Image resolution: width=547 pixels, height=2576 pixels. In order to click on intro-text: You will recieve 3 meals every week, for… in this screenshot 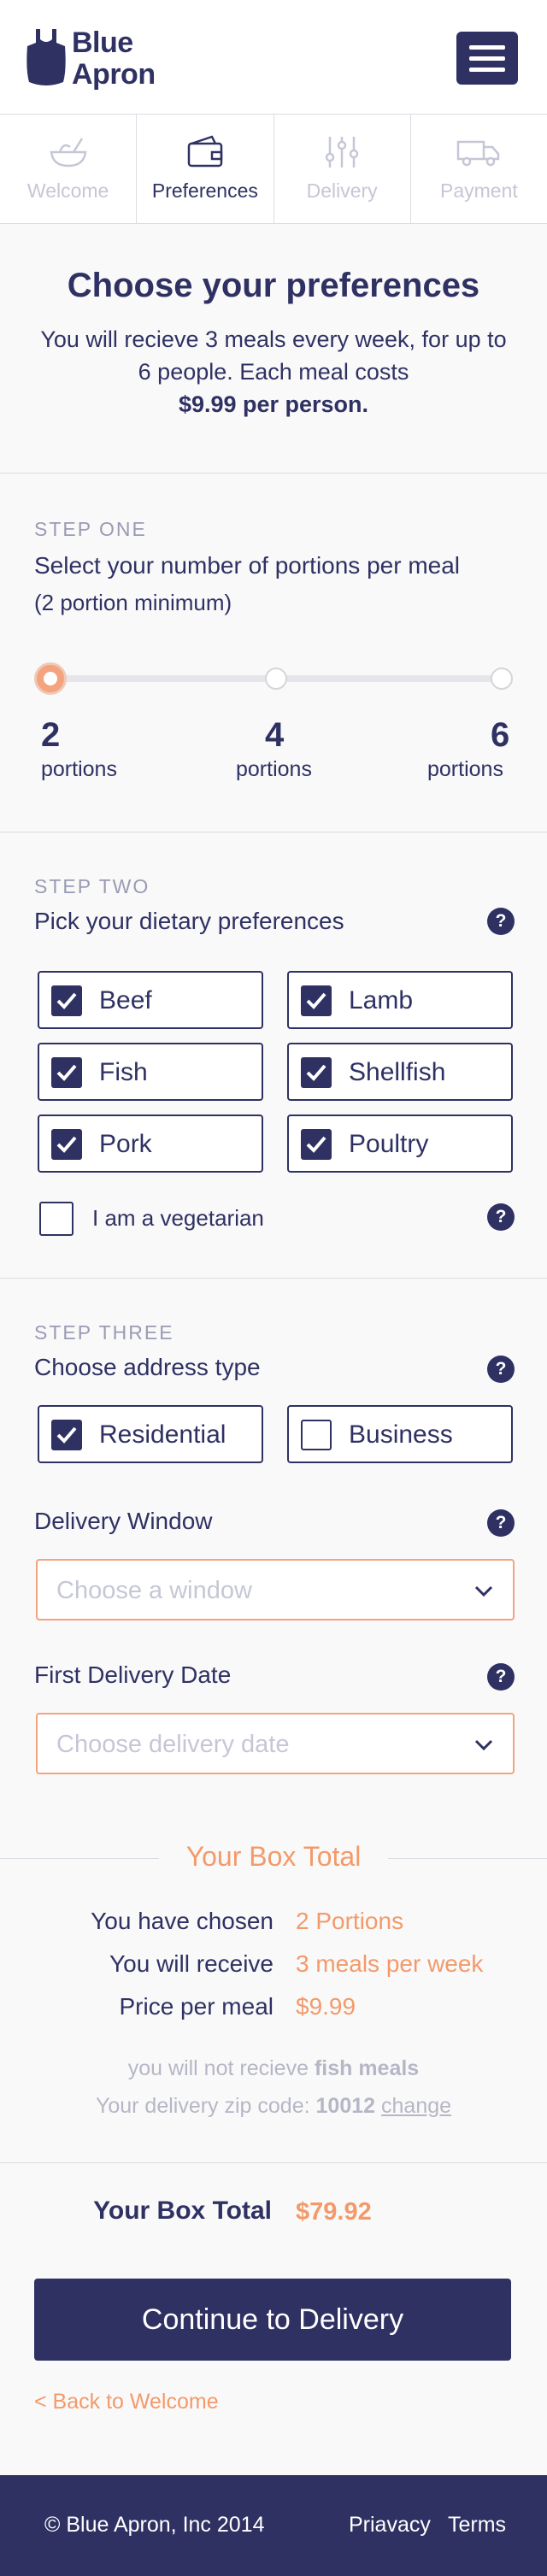, I will do `click(273, 372)`.